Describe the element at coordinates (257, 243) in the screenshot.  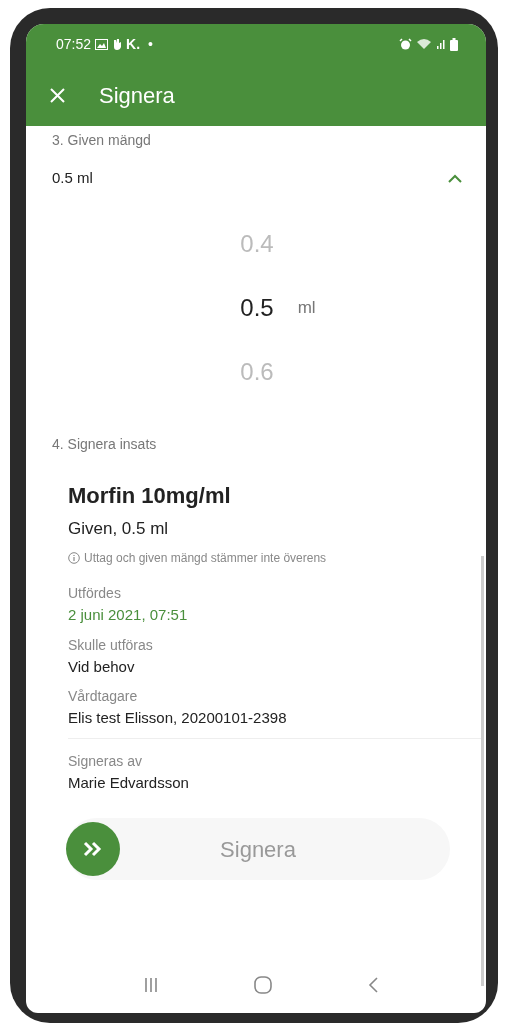
I see `picker-option: 0.4` at that location.